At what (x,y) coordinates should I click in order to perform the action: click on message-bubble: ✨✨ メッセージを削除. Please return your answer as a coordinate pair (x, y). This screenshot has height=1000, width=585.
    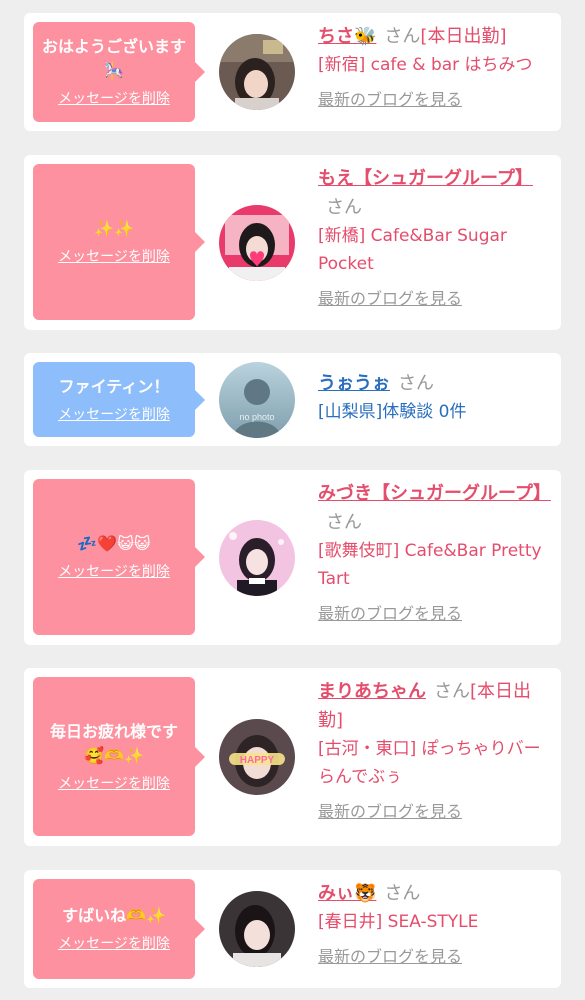
    Looking at the image, I should click on (119, 242).